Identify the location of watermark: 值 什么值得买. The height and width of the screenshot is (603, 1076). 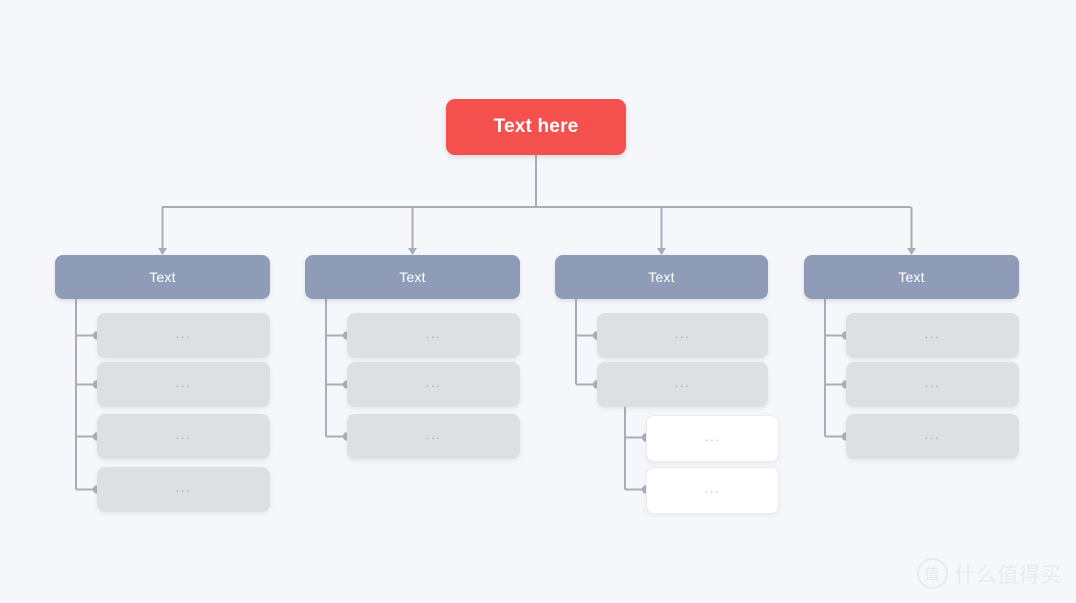
(989, 573).